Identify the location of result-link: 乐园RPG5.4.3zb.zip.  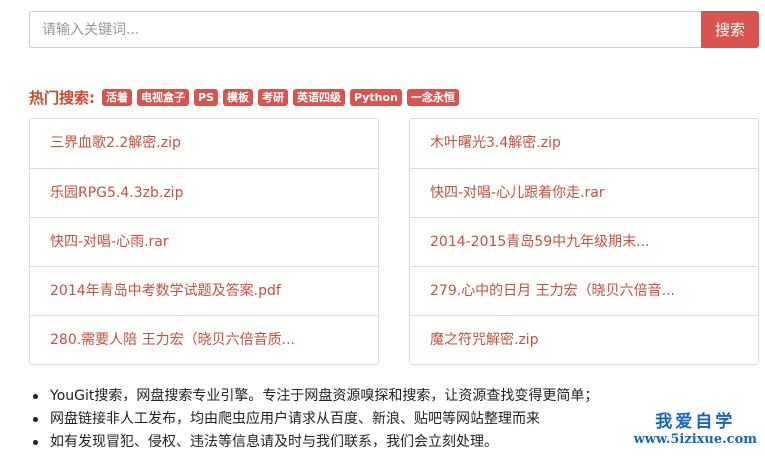
(204, 192).